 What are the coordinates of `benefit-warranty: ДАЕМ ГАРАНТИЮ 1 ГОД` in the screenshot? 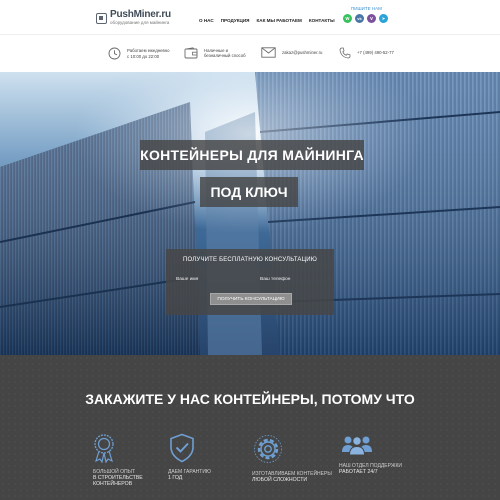 It's located at (208, 457).